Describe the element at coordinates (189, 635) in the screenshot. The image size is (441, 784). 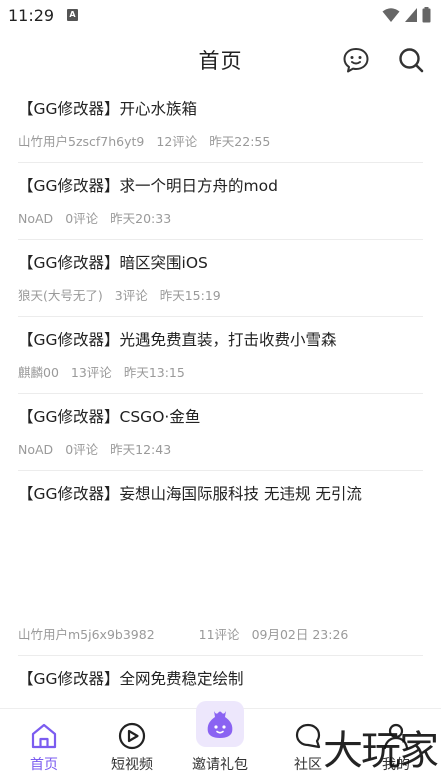
I see `post-meta: 山竹用户m5j6x9b3982 11评论 09月02日 23:26` at that location.